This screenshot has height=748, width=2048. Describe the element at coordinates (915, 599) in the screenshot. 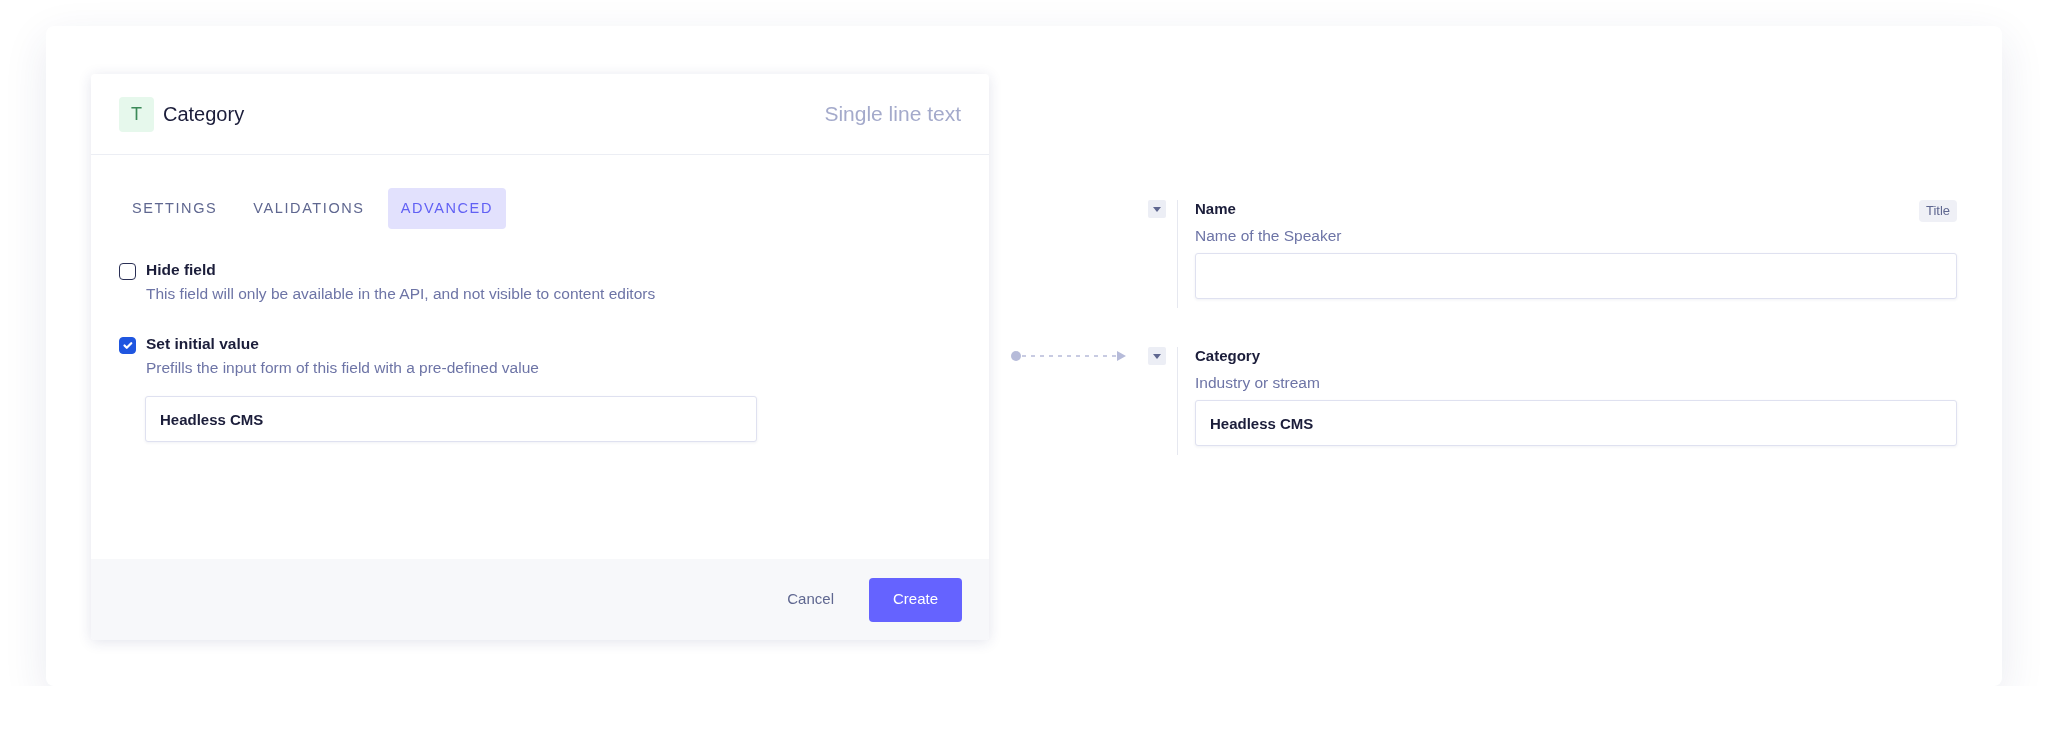

I see `primary-button: Create` at that location.